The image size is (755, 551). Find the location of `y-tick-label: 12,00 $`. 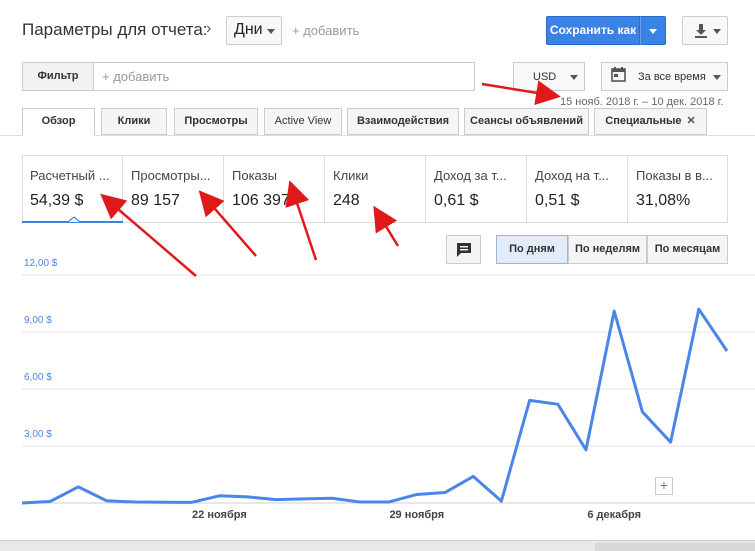

y-tick-label: 12,00 $ is located at coordinates (41, 263).